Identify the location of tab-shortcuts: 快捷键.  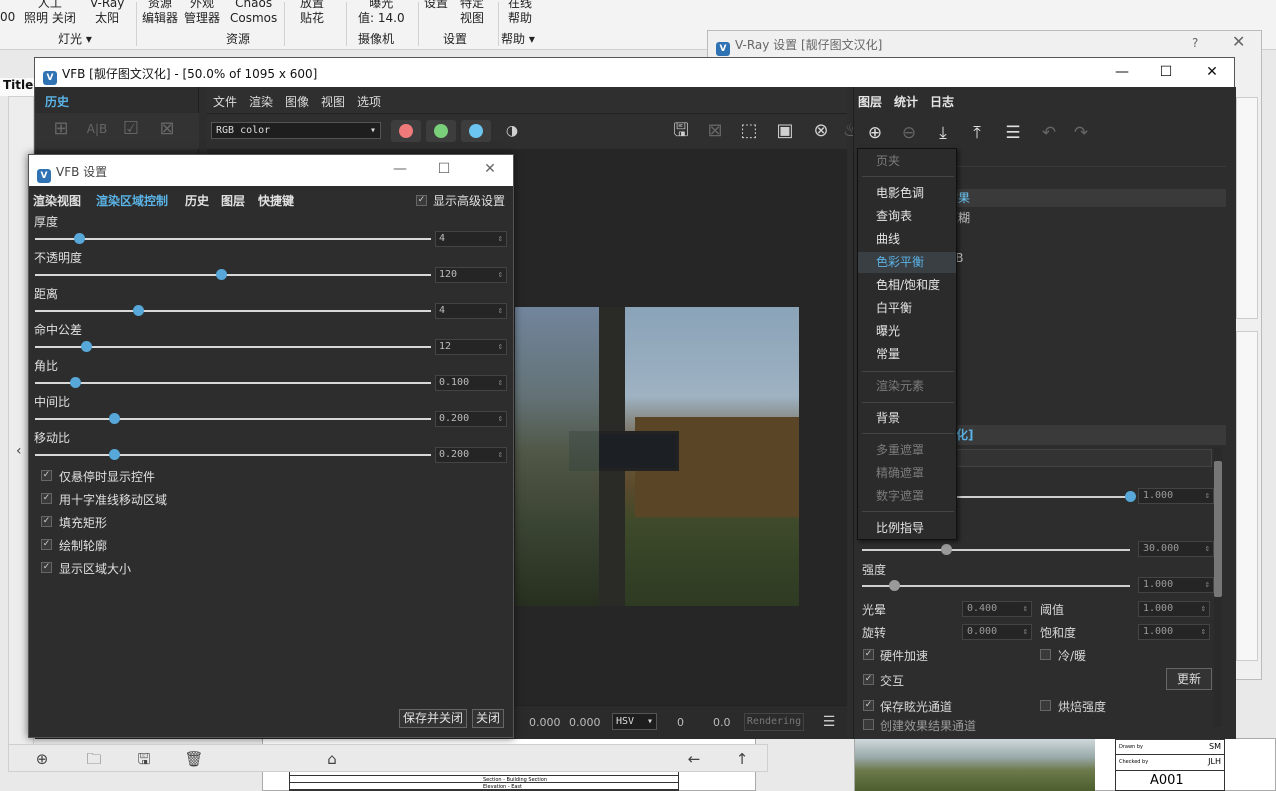
(276, 200).